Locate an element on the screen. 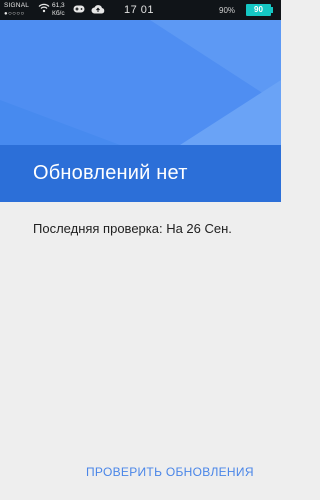  wifi-icon is located at coordinates (44, 9).